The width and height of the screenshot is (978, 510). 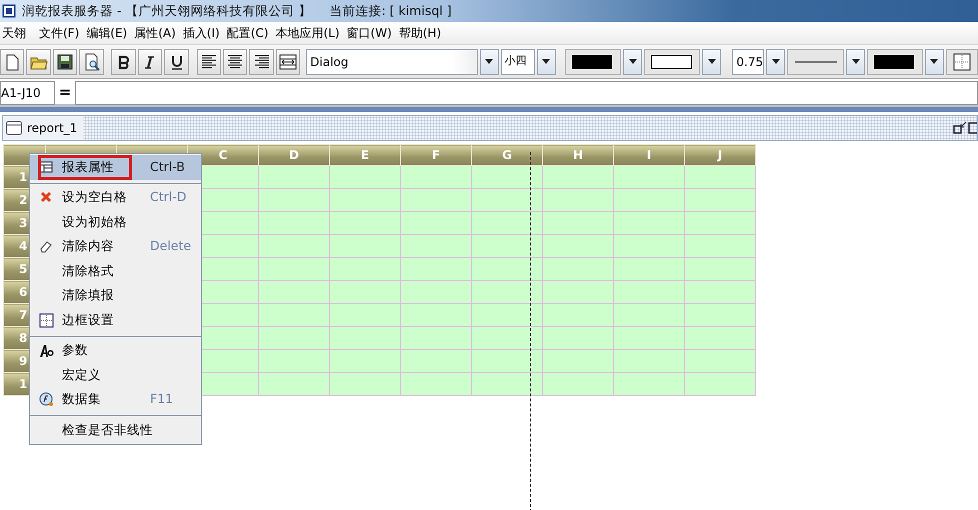 I want to click on line-width-combo: 0.75, so click(x=748, y=61).